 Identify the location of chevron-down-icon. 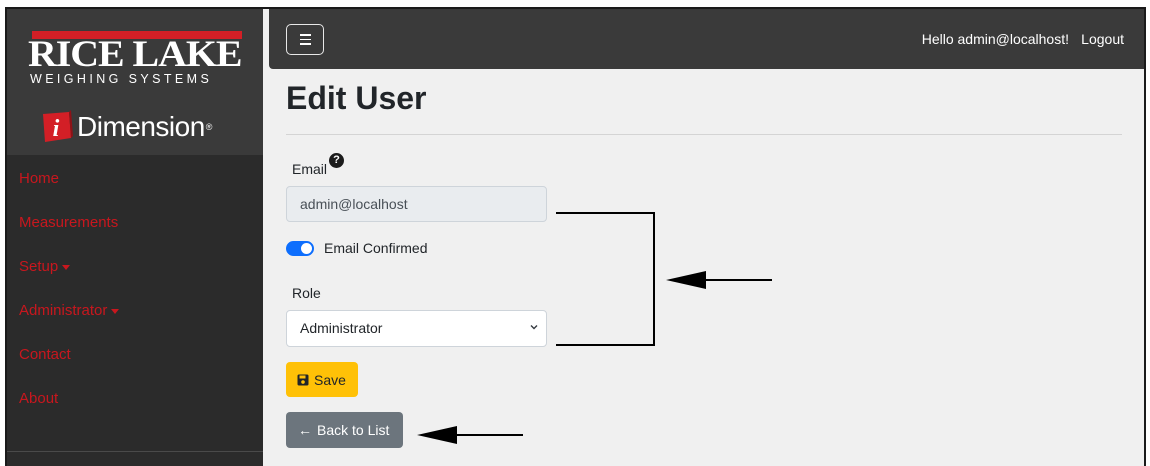
(534, 327).